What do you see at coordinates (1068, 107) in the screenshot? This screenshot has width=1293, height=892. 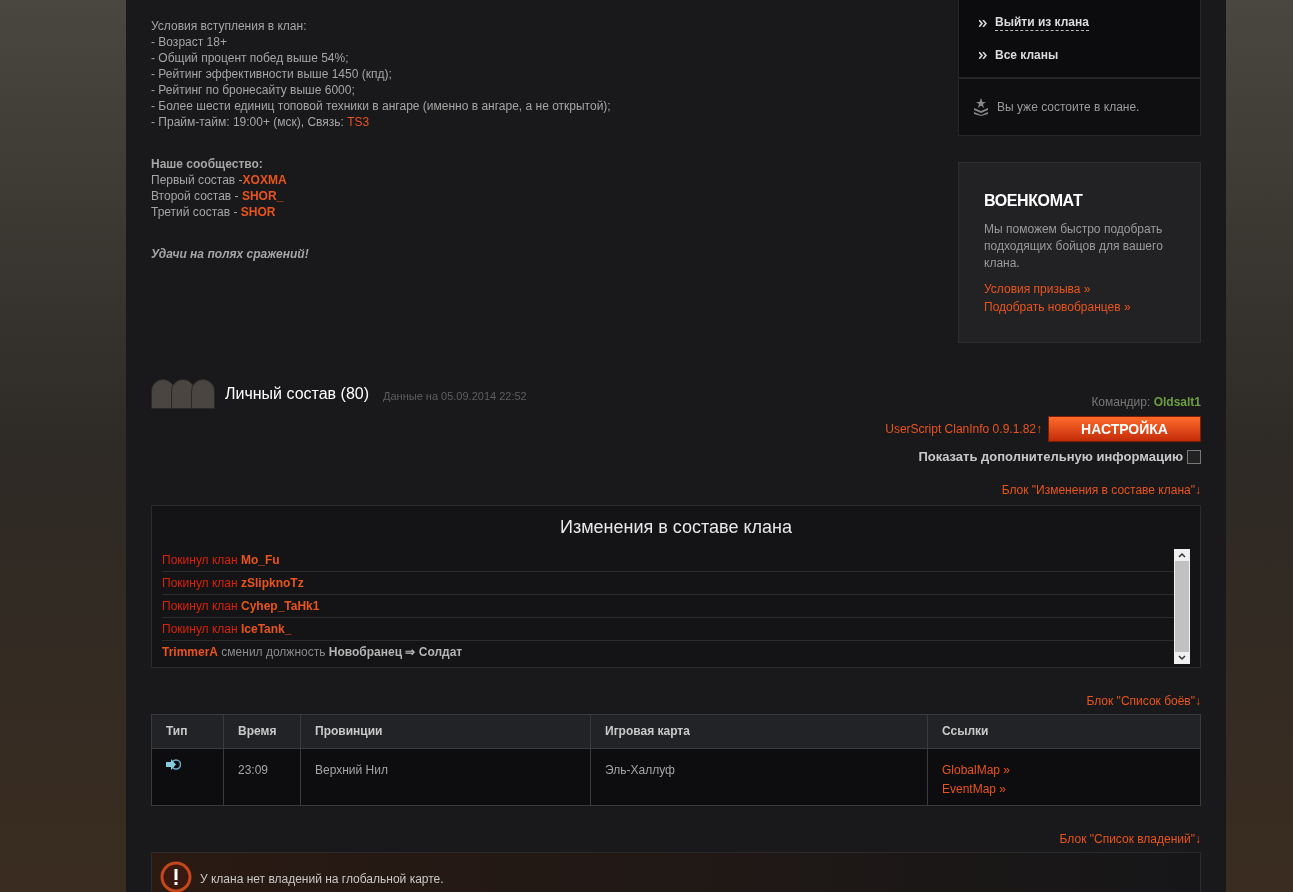 I see `clan-status-text: Вы уже состоите в клане.` at bounding box center [1068, 107].